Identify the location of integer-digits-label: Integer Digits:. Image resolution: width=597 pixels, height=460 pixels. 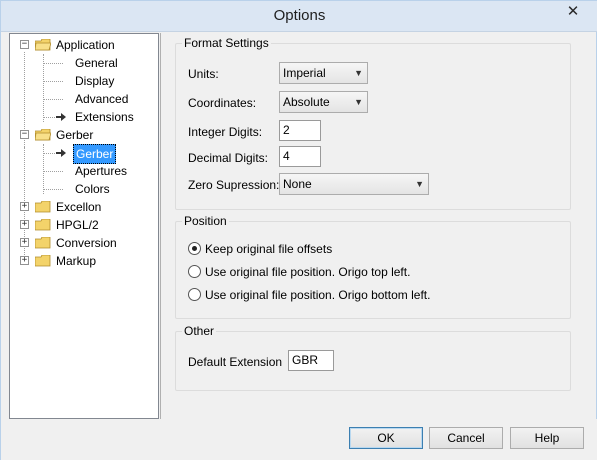
(225, 132).